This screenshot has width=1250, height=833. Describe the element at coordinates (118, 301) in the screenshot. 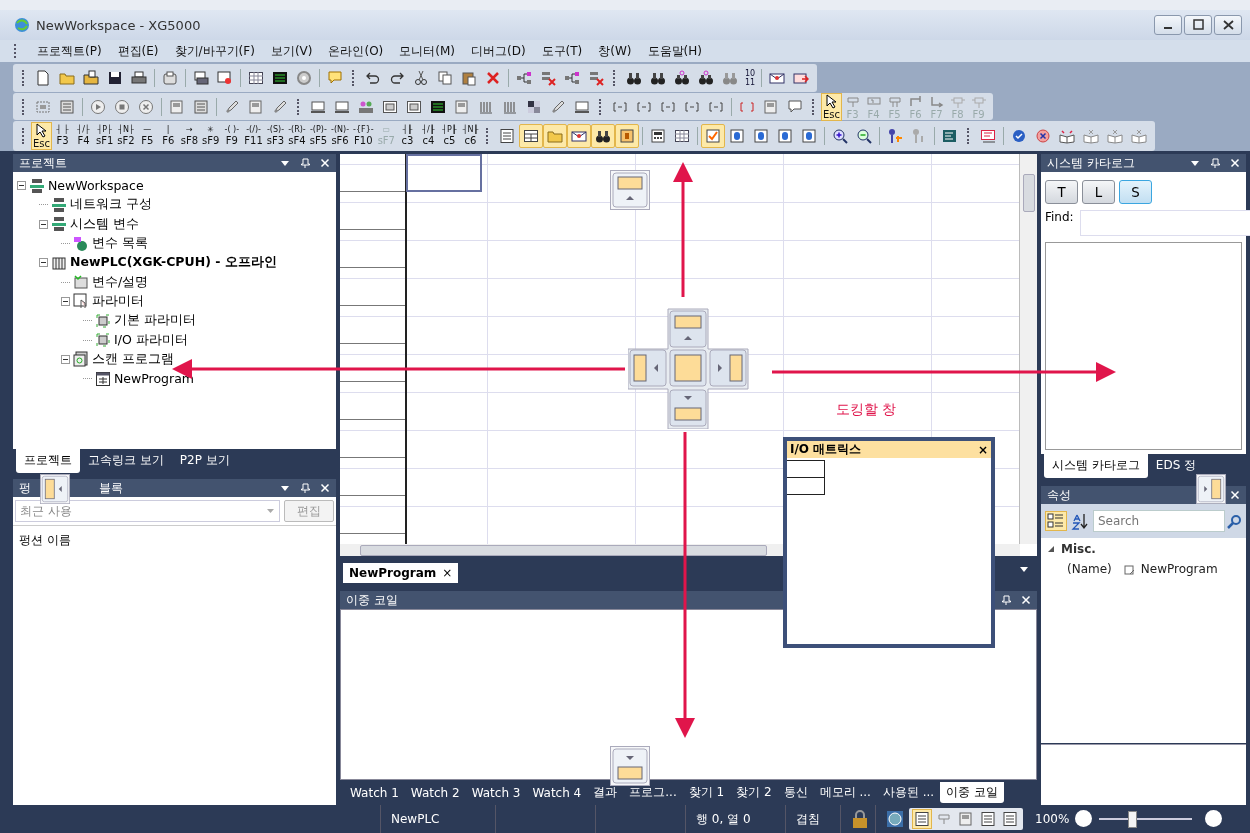

I see `tree-item: 파라미터` at that location.